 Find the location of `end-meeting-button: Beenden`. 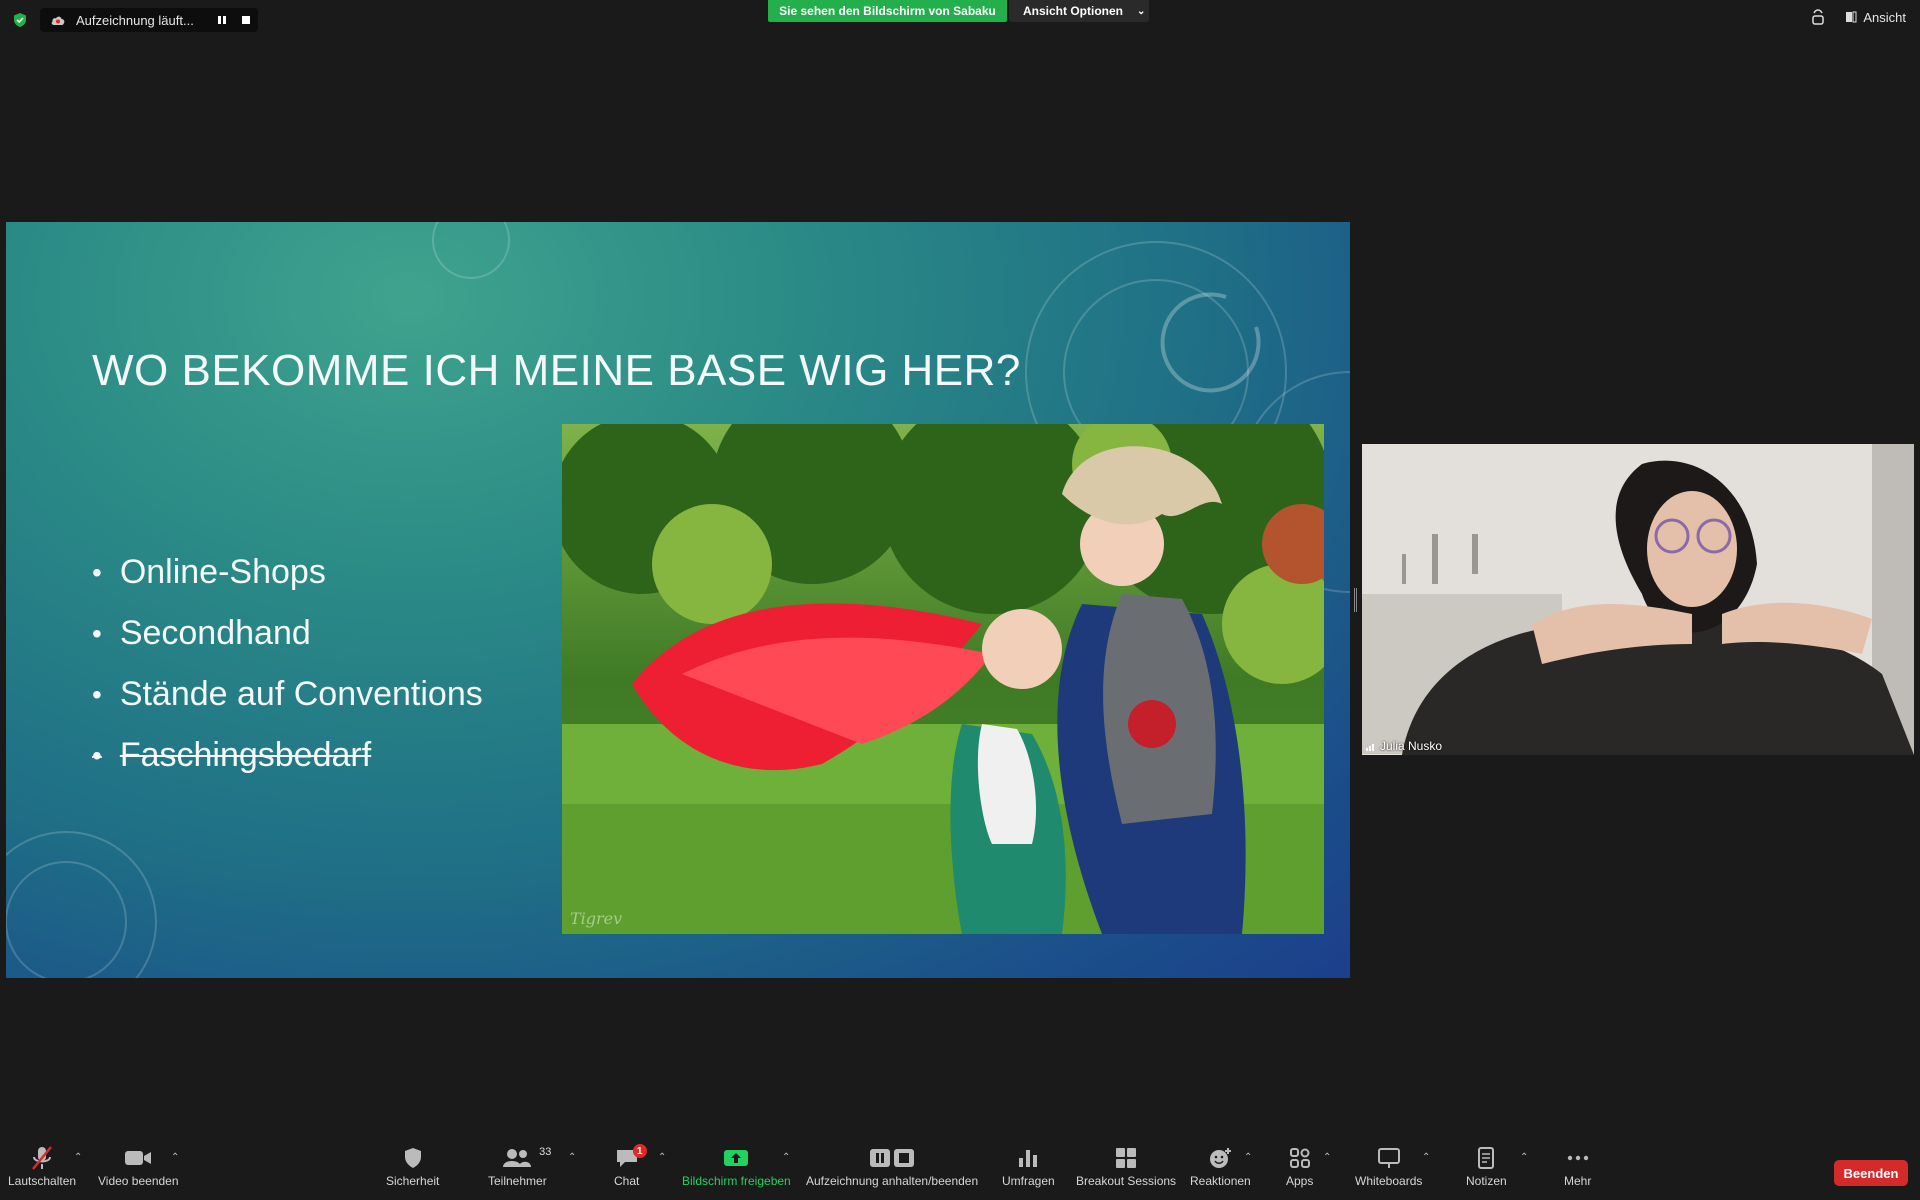

end-meeting-button: Beenden is located at coordinates (1871, 1173).